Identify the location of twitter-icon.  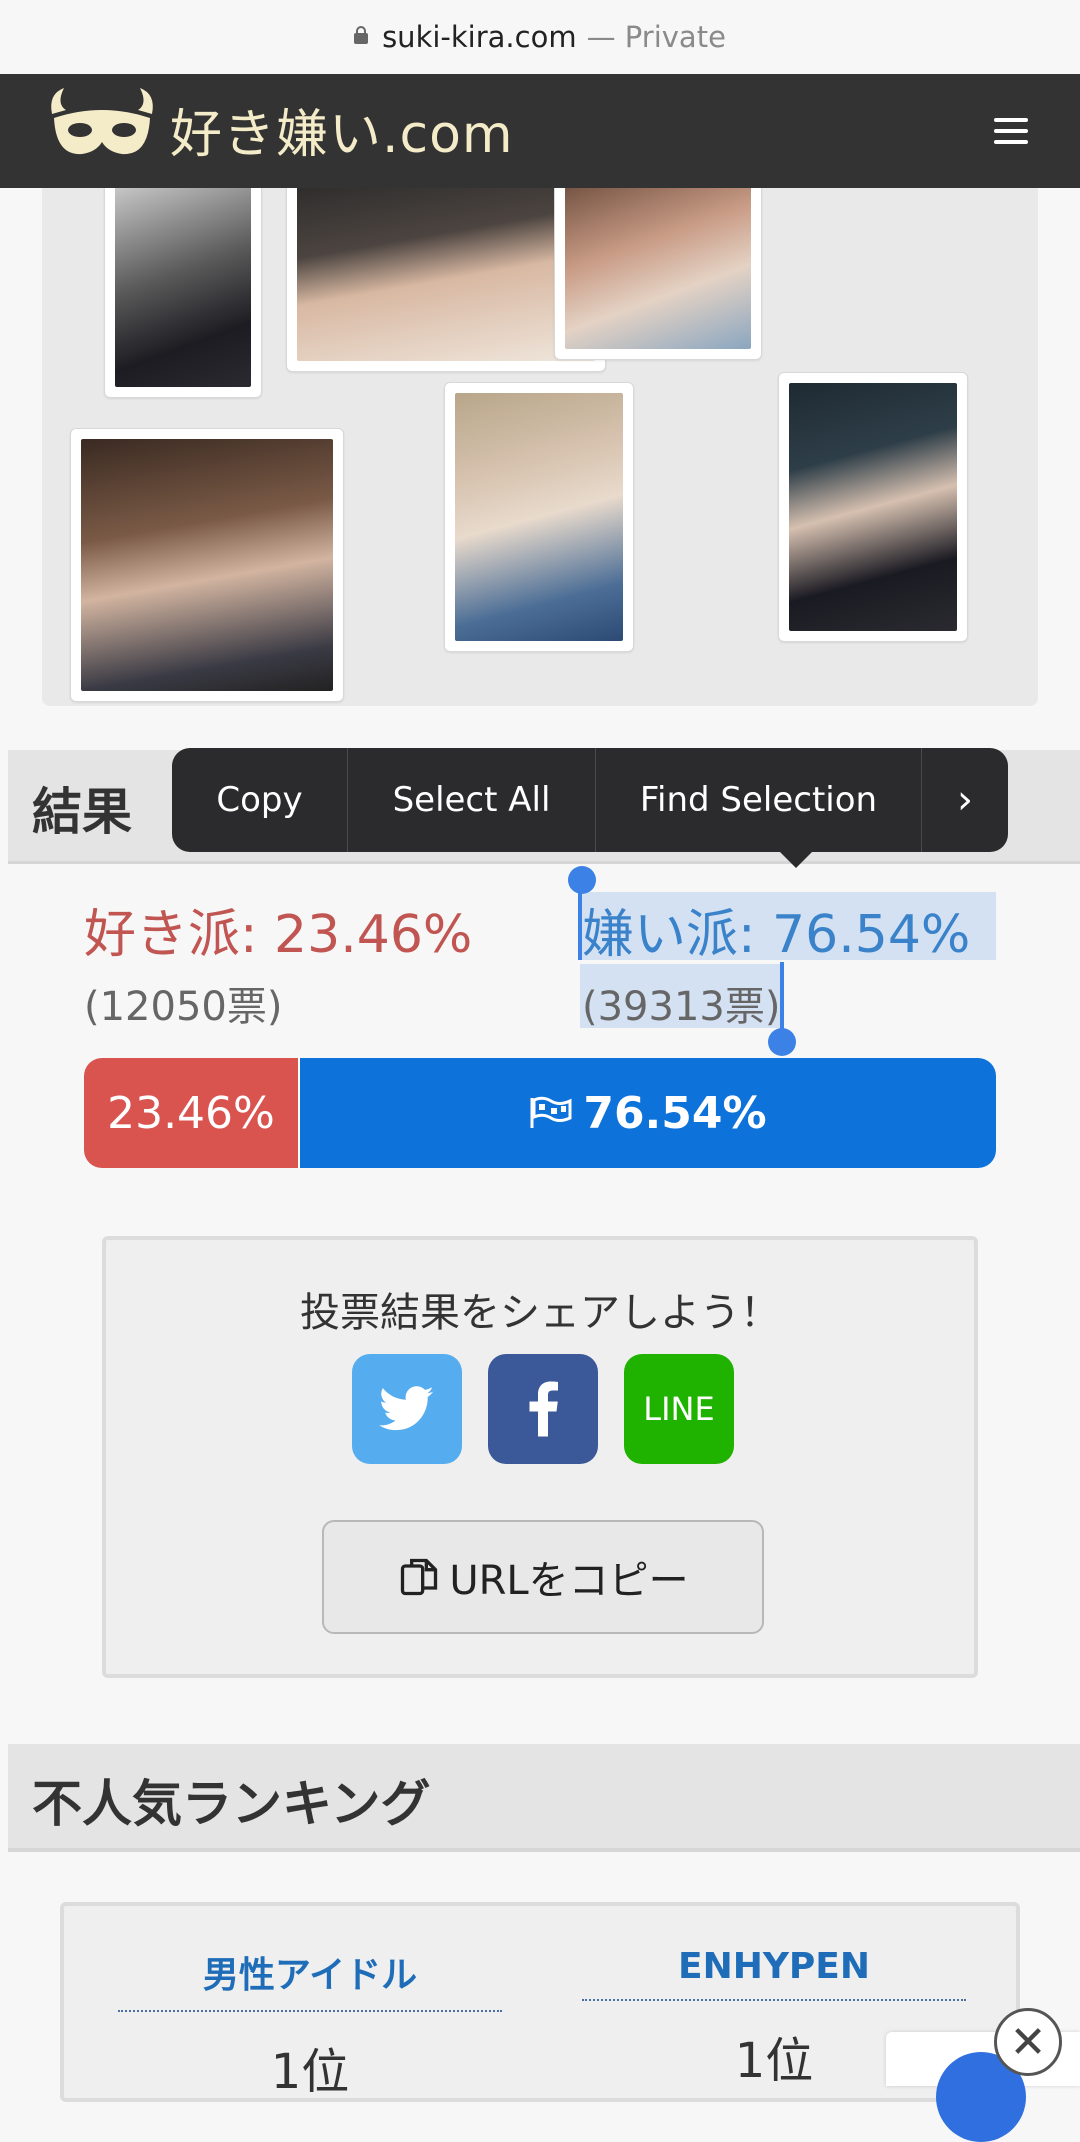
(406, 1408).